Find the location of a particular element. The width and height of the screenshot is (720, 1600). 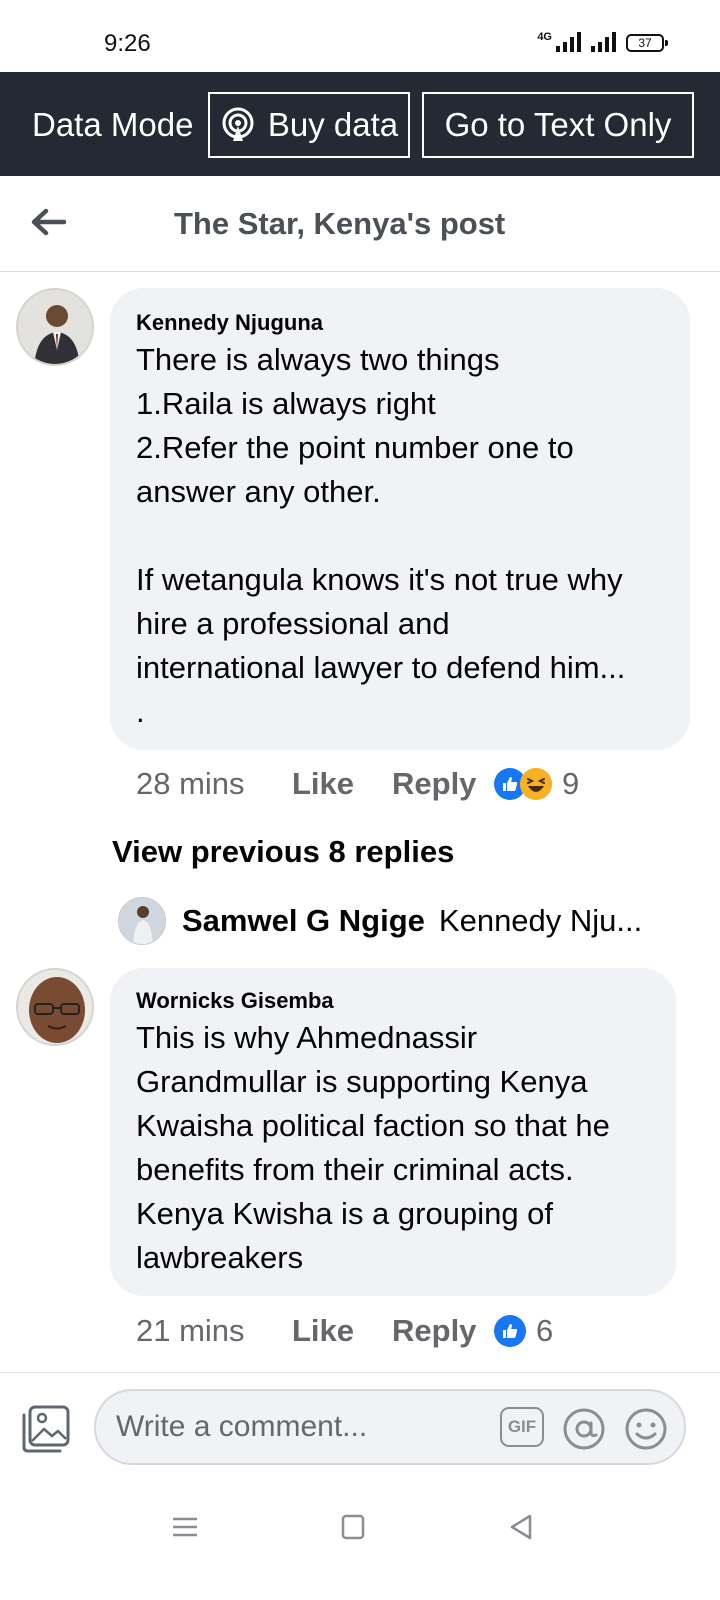

system-navigation-bar is located at coordinates (360, 1542).